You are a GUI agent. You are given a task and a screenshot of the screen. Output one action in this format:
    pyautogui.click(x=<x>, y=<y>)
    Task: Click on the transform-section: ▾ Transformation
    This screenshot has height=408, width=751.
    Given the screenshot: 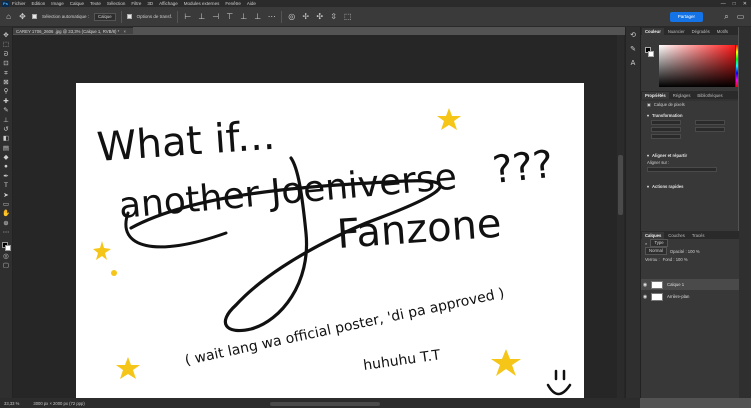 What is the action you would take?
    pyautogui.click(x=689, y=115)
    